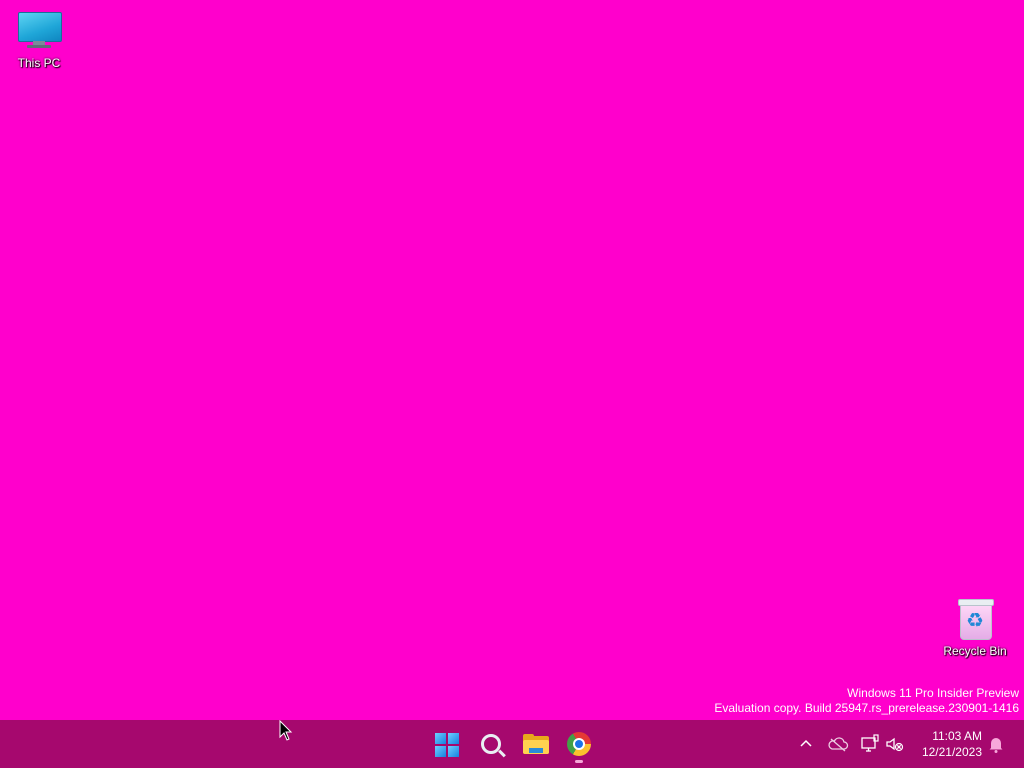 This screenshot has height=768, width=1024. Describe the element at coordinates (870, 744) in the screenshot. I see `network-icon` at that location.